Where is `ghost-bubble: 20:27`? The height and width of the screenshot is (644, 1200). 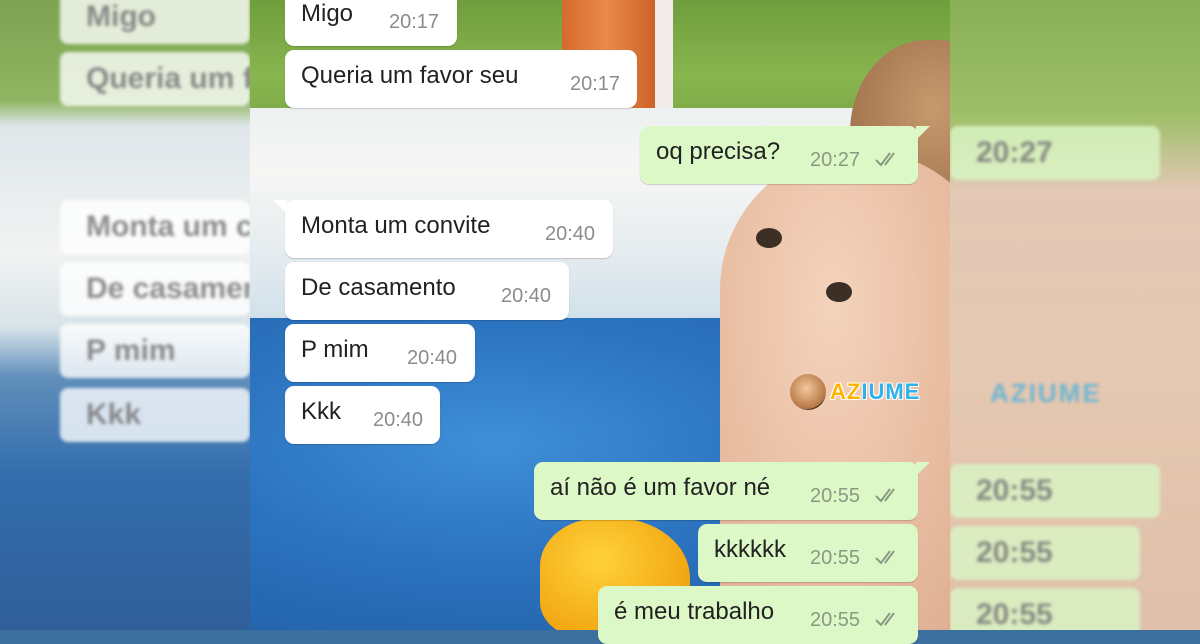
ghost-bubble: 20:27 is located at coordinates (1055, 153).